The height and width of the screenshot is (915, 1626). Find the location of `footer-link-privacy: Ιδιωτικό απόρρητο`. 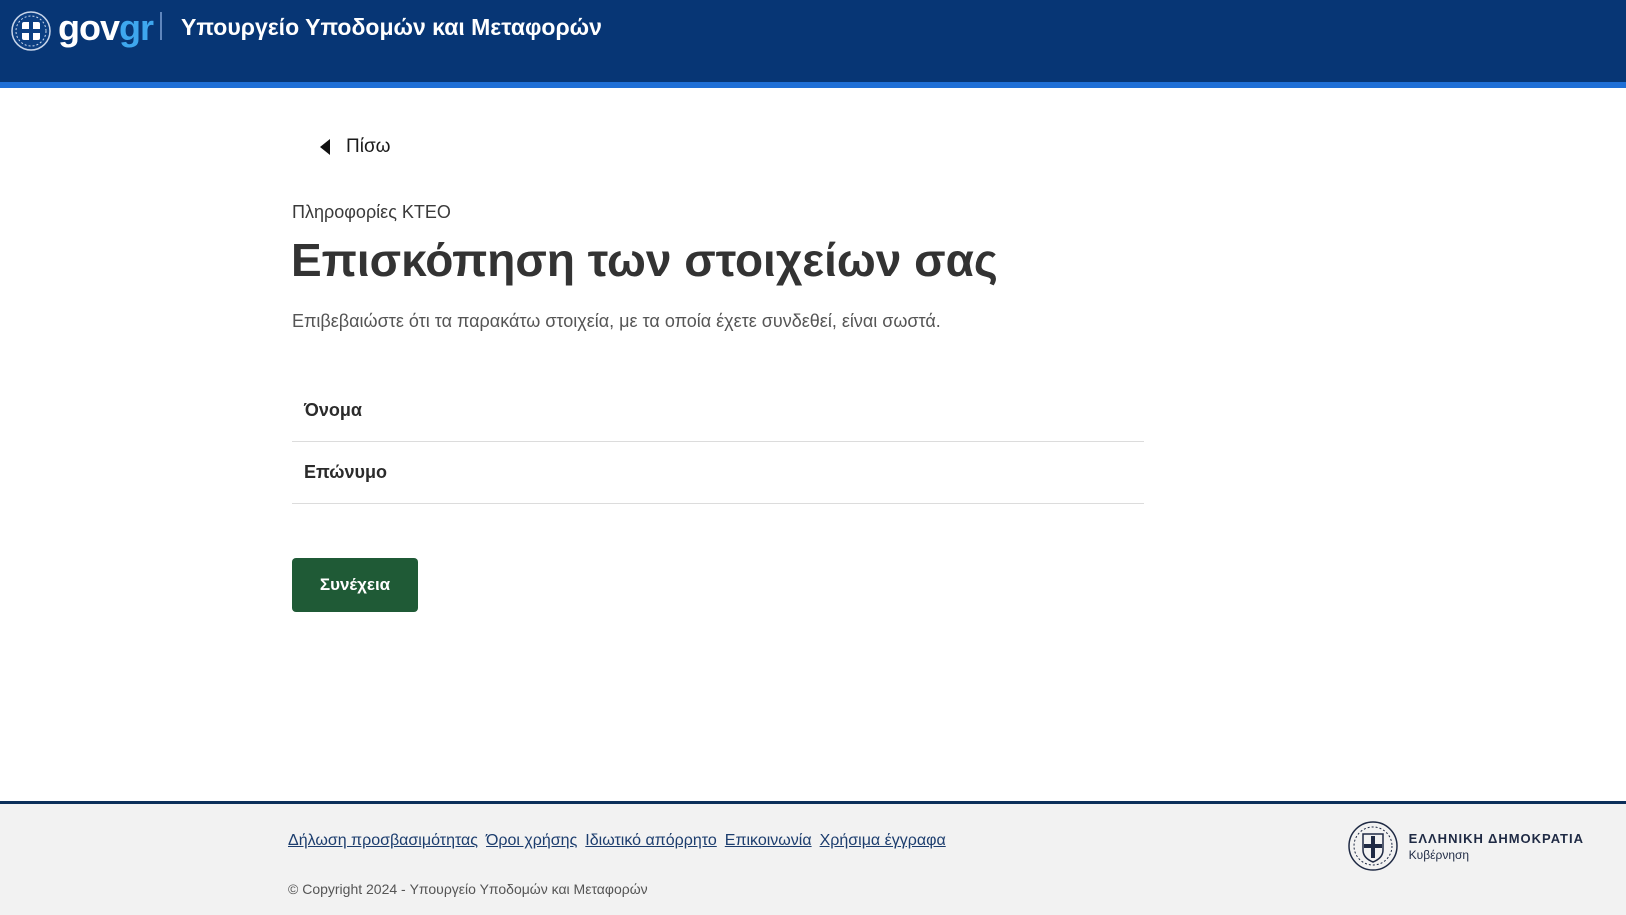

footer-link-privacy: Ιδιωτικό απόρρητο is located at coordinates (650, 841).